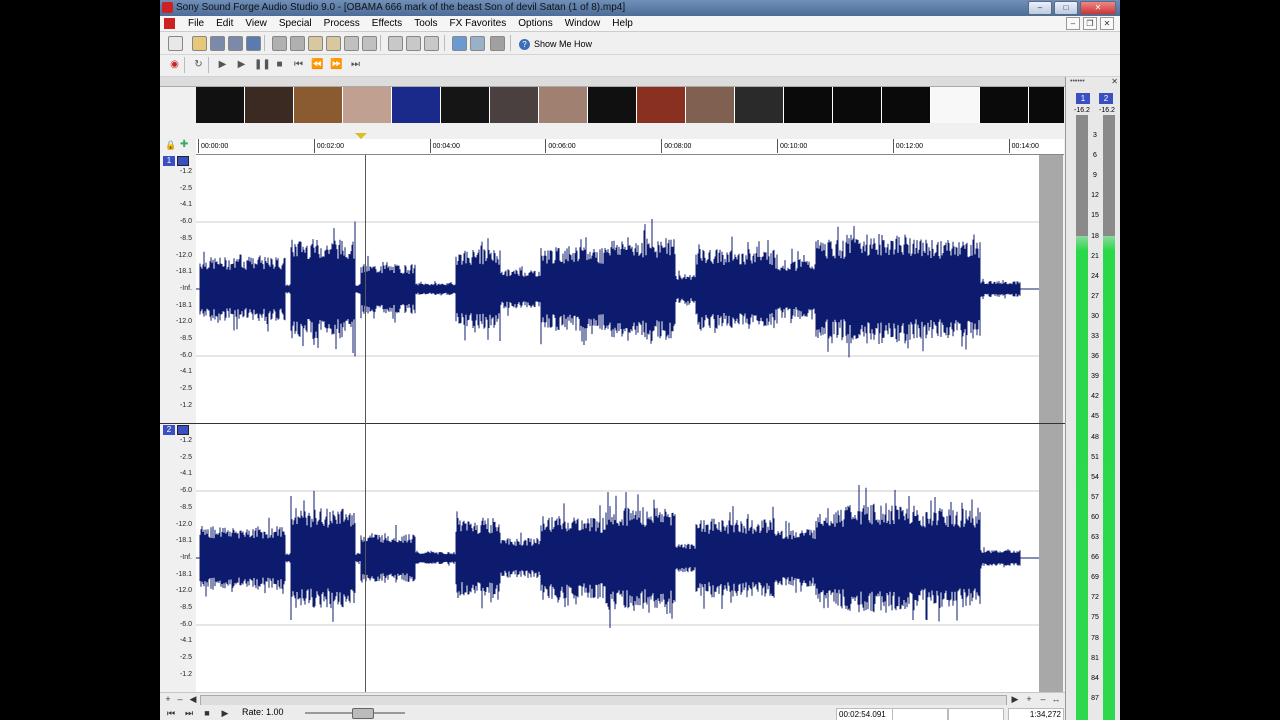 The width and height of the screenshot is (1280, 720). What do you see at coordinates (535, 23) in the screenshot?
I see `menu-options: Options` at bounding box center [535, 23].